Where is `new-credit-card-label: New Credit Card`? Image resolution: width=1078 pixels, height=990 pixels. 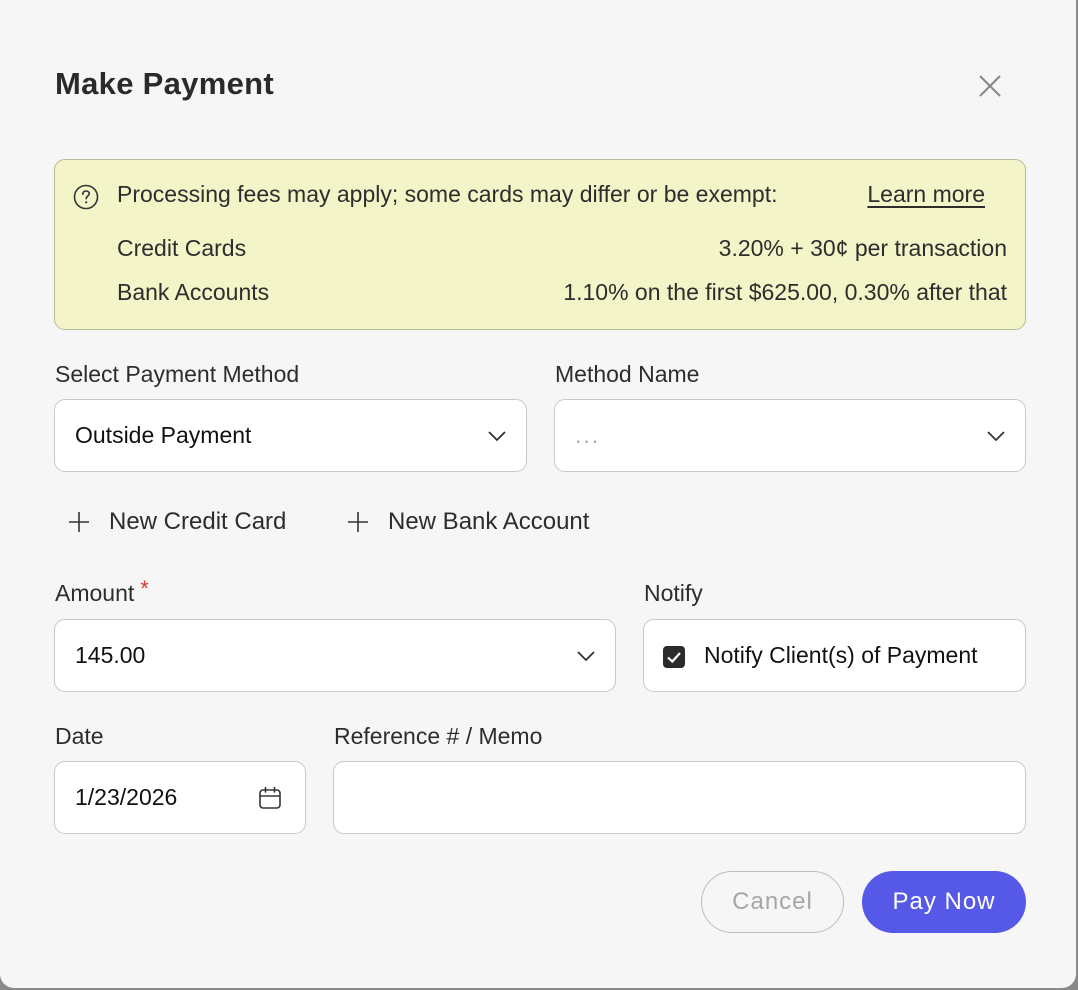 new-credit-card-label: New Credit Card is located at coordinates (198, 521).